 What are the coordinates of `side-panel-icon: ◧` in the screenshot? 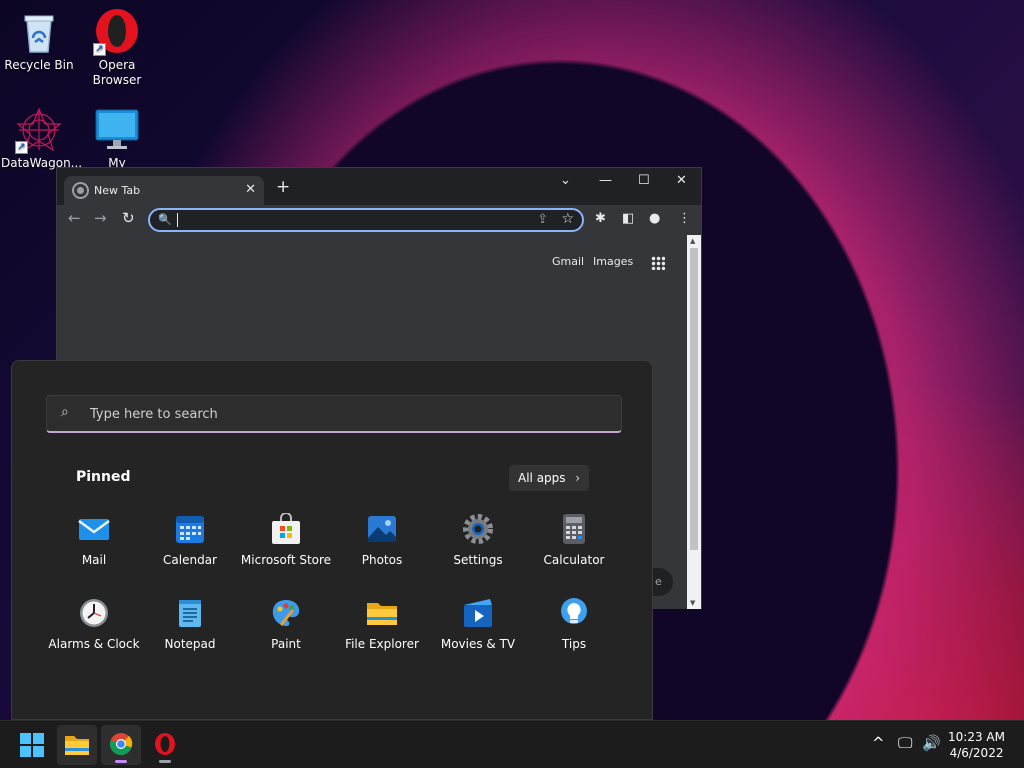 It's located at (628, 218).